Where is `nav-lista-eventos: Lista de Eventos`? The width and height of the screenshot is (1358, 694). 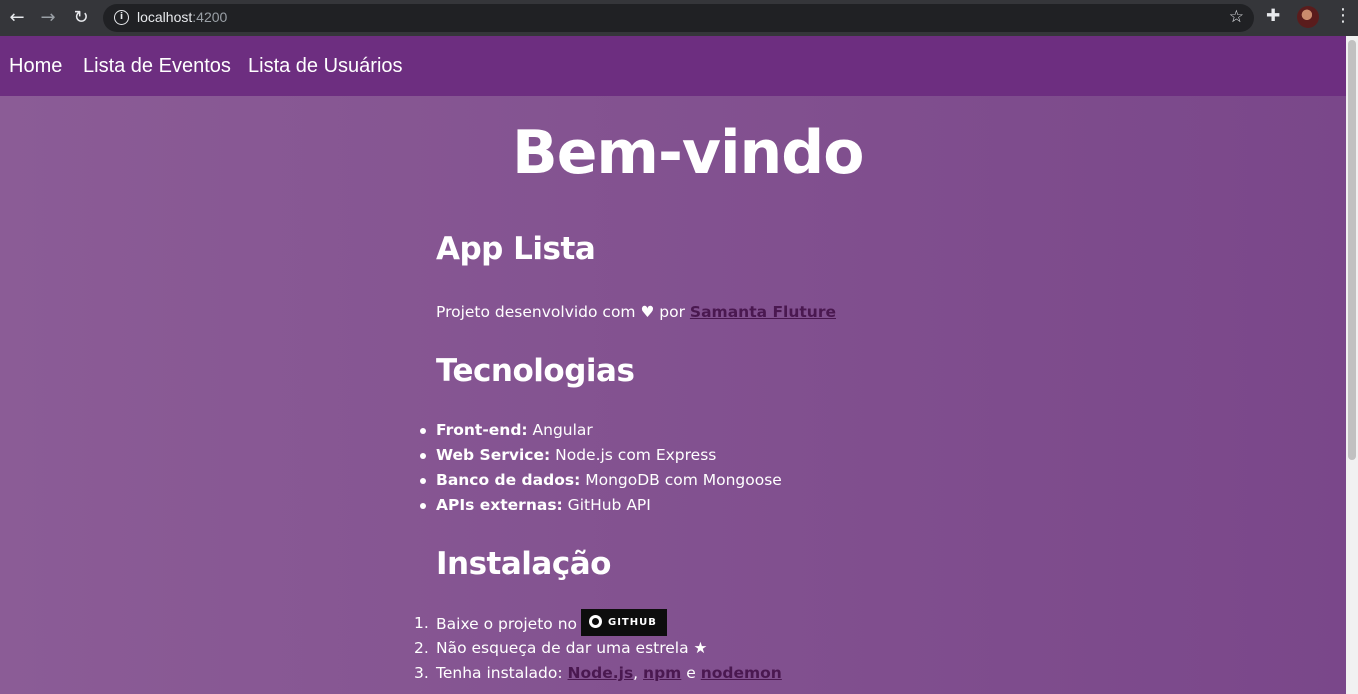 nav-lista-eventos: Lista de Eventos is located at coordinates (157, 66).